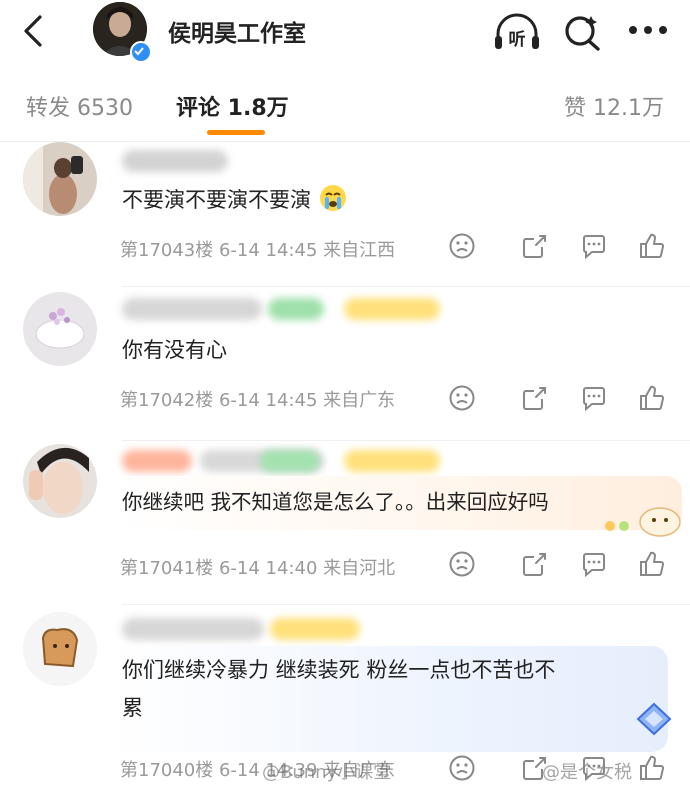 This screenshot has height=791, width=690. Describe the element at coordinates (258, 568) in the screenshot. I see `comment-meta: 第17041楼 6-14 14:40 来自河北` at that location.